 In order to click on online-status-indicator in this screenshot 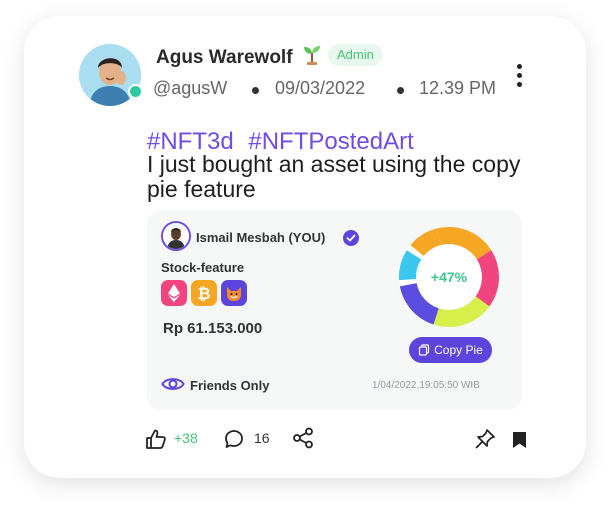, I will do `click(135, 91)`.